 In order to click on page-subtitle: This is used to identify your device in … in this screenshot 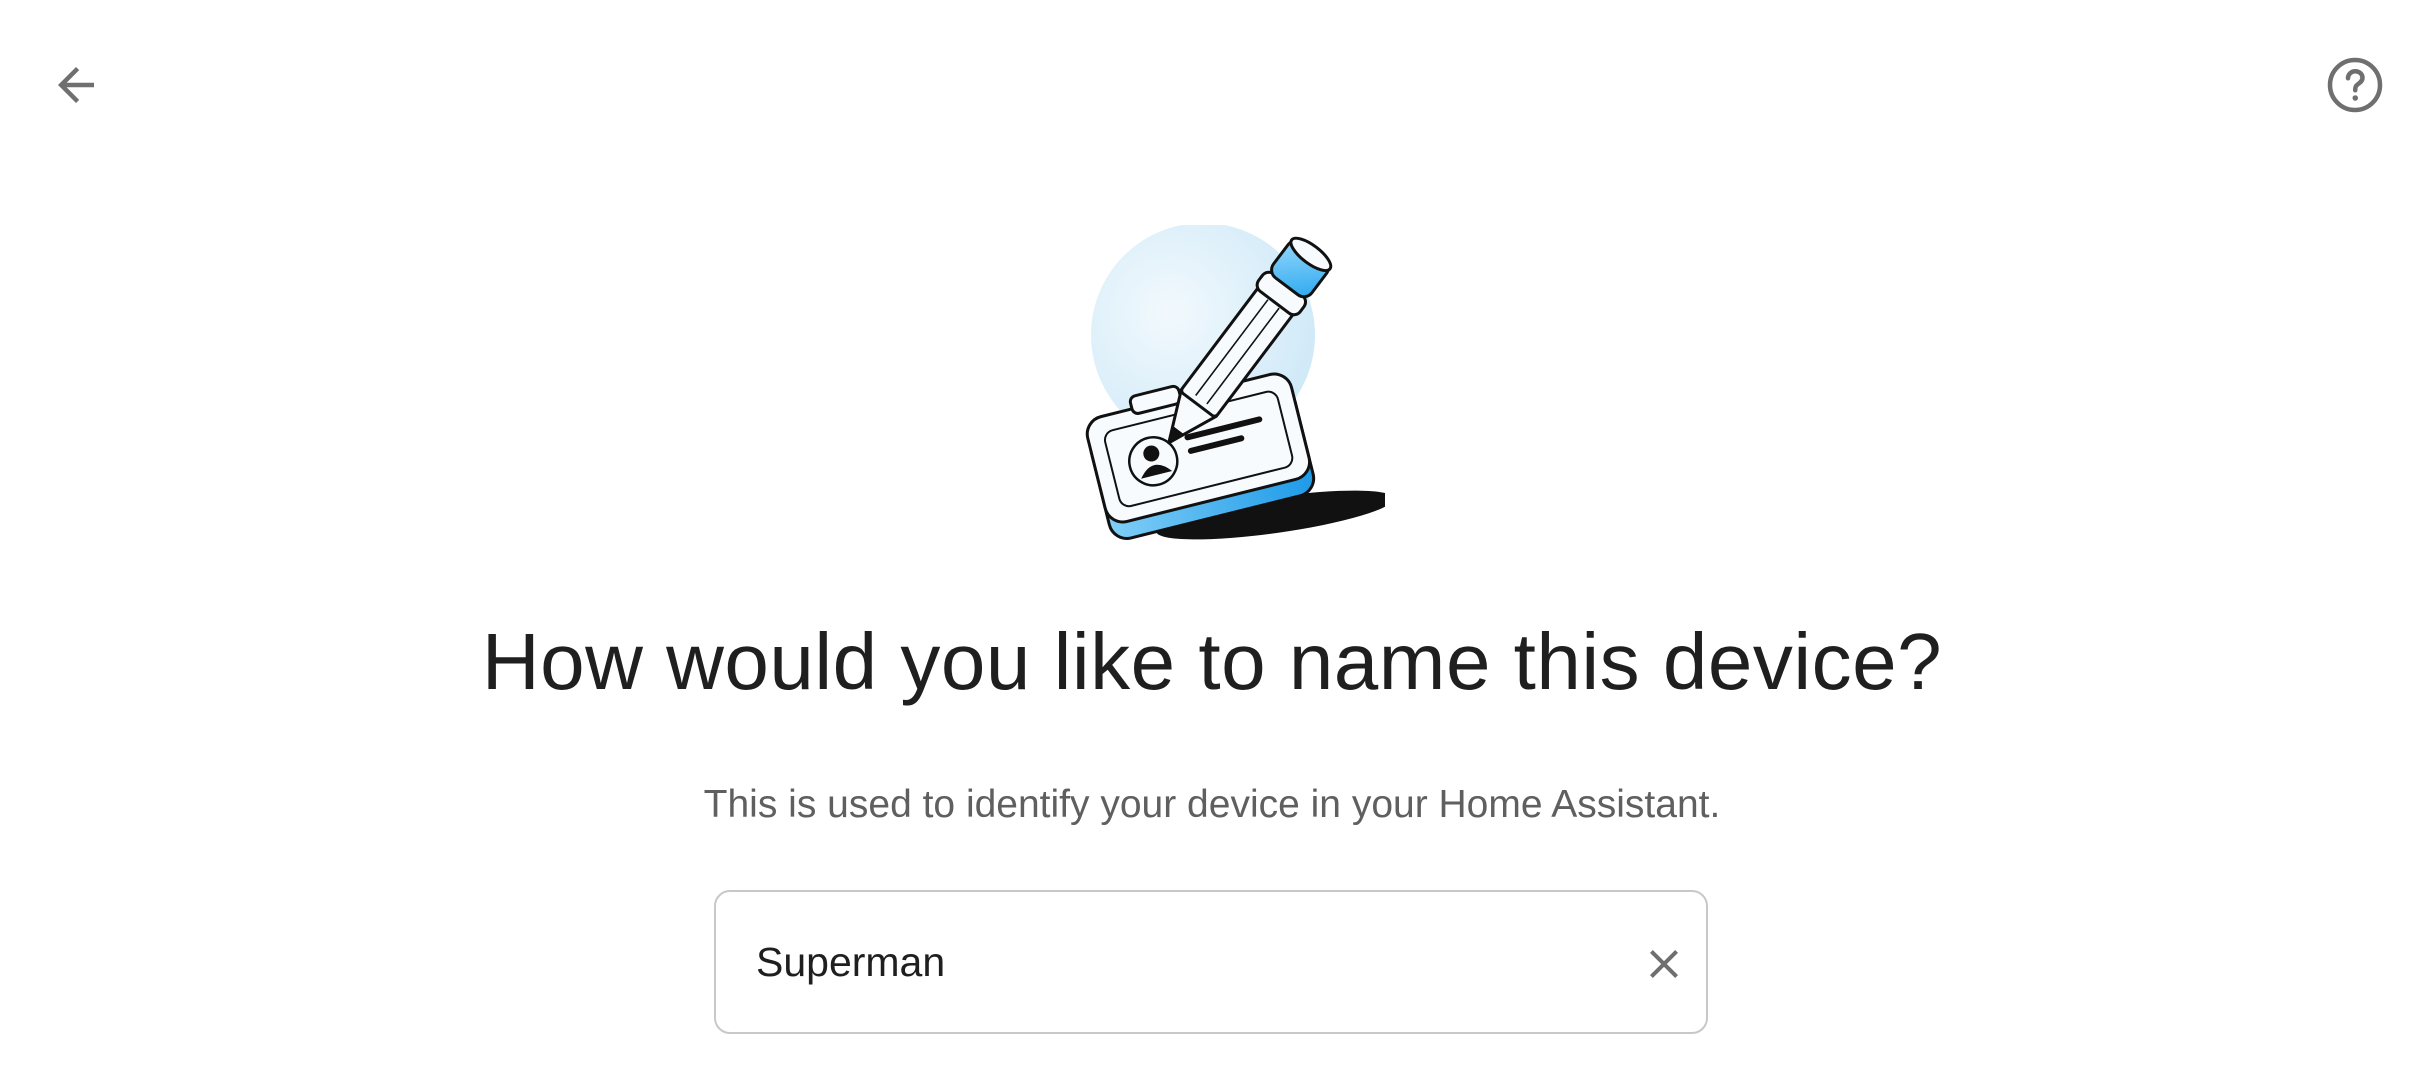, I will do `click(1212, 804)`.